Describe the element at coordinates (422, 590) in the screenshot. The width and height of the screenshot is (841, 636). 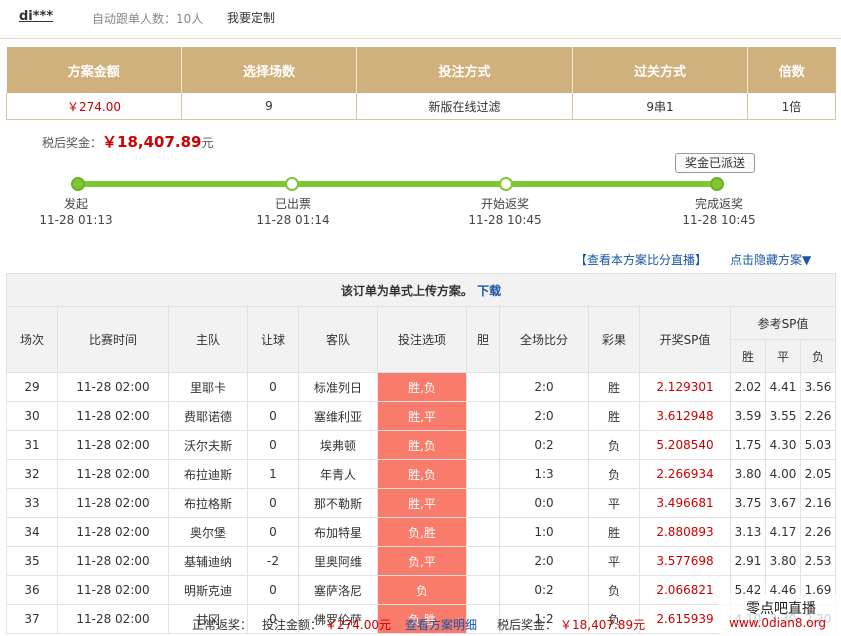
I see `cell-bet-option: 负` at that location.